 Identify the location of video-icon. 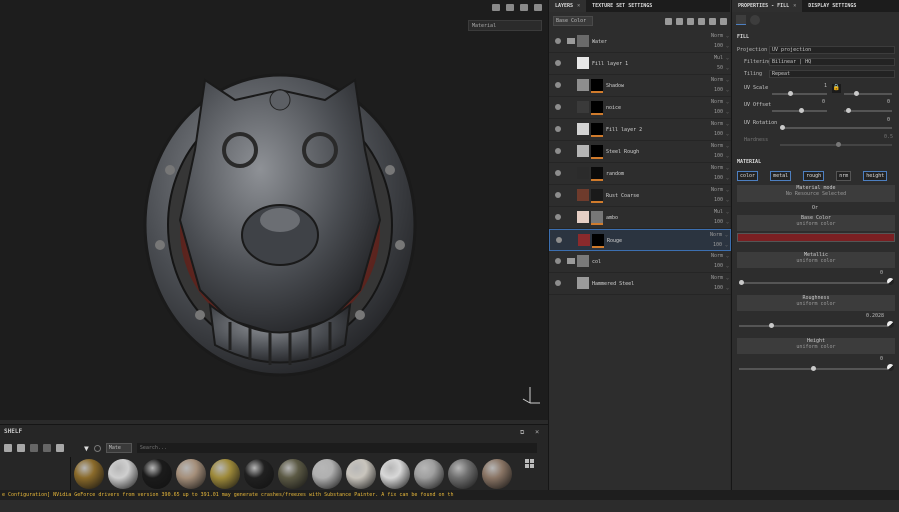
(524, 7).